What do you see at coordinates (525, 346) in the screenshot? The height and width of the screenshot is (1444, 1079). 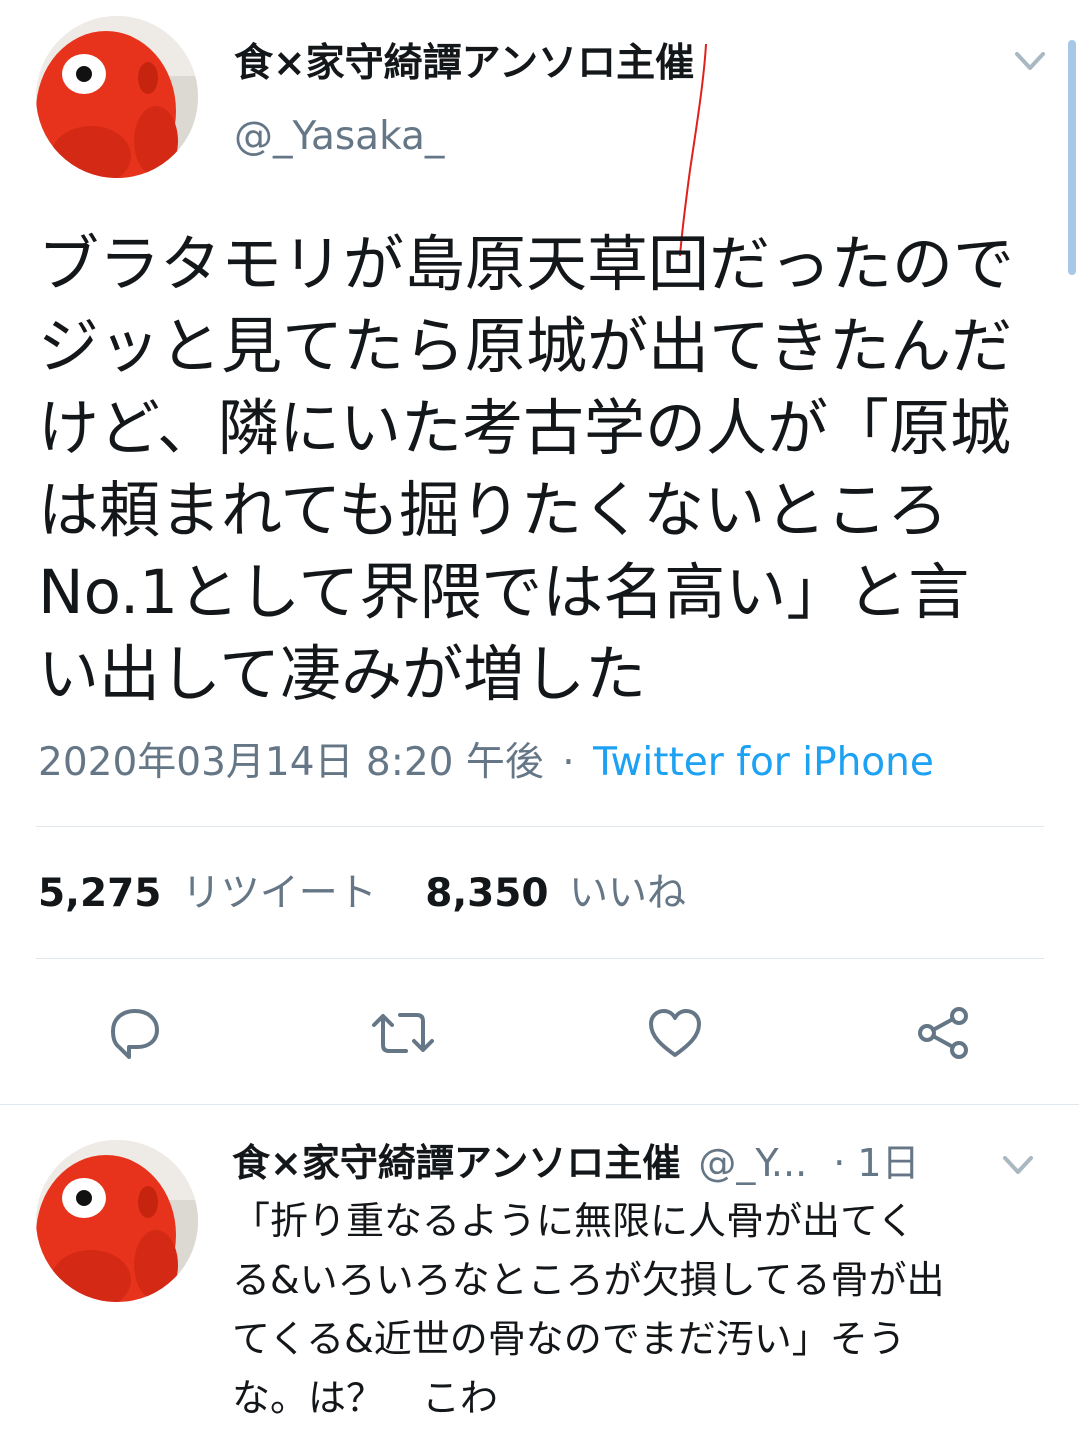 I see `tweet-text-line: ジッと見てたら原城が出てきたんだ` at bounding box center [525, 346].